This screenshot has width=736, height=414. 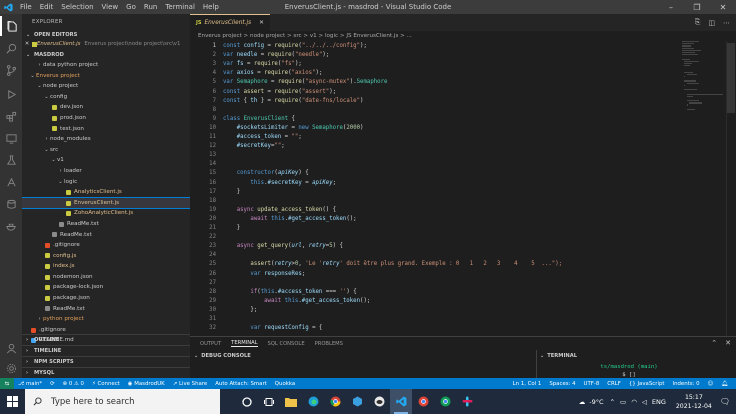 What do you see at coordinates (106, 277) in the screenshot?
I see `tree-file: nodemon.json` at bounding box center [106, 277].